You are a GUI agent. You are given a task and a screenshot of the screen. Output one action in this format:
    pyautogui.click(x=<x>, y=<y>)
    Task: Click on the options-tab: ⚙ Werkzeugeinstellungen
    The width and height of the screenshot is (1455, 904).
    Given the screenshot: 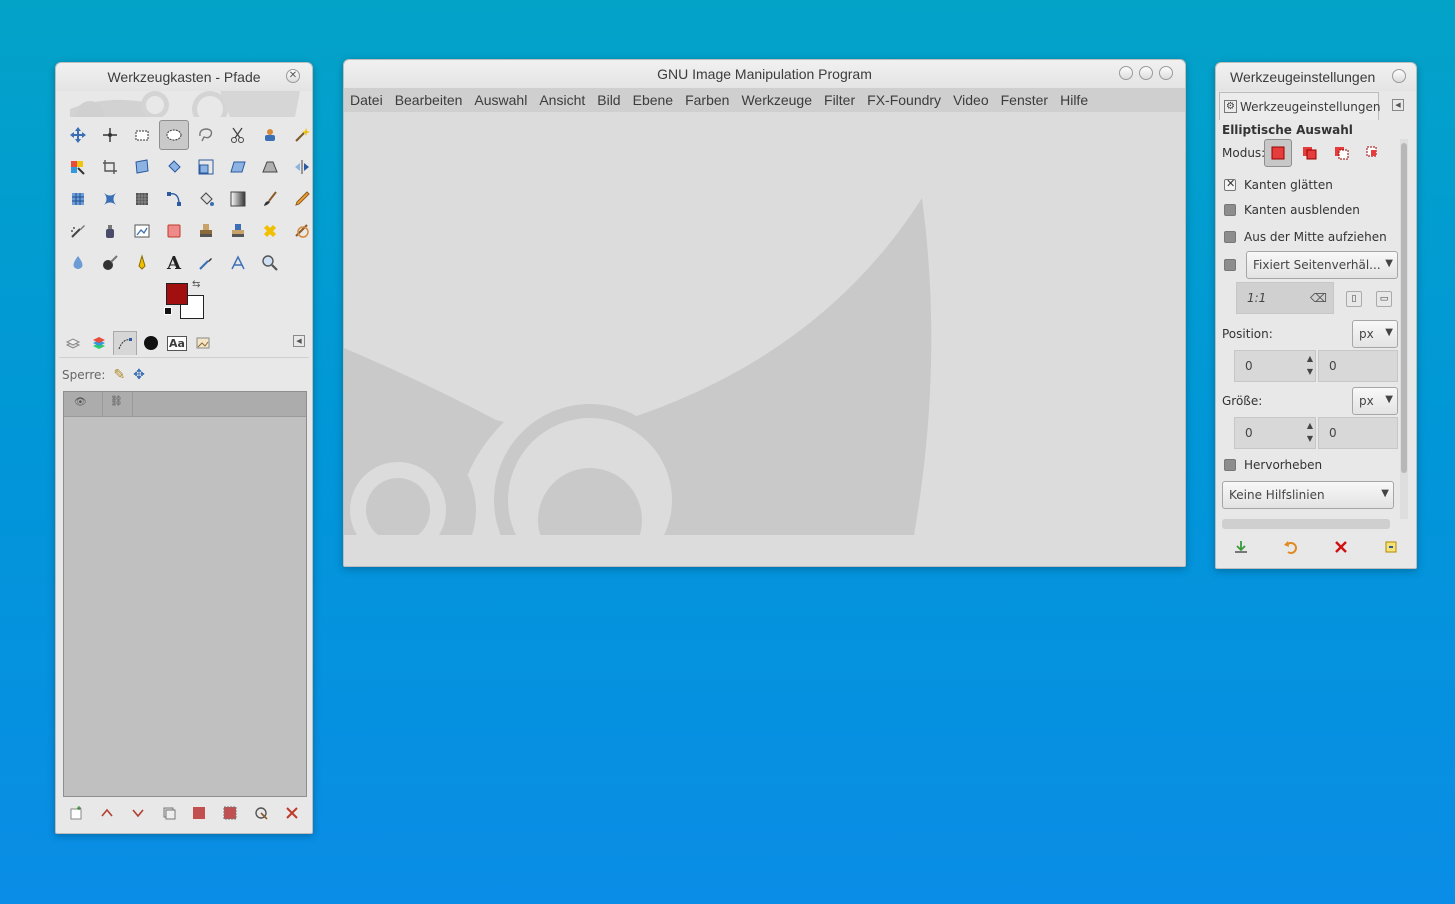 What is the action you would take?
    pyautogui.click(x=1299, y=106)
    